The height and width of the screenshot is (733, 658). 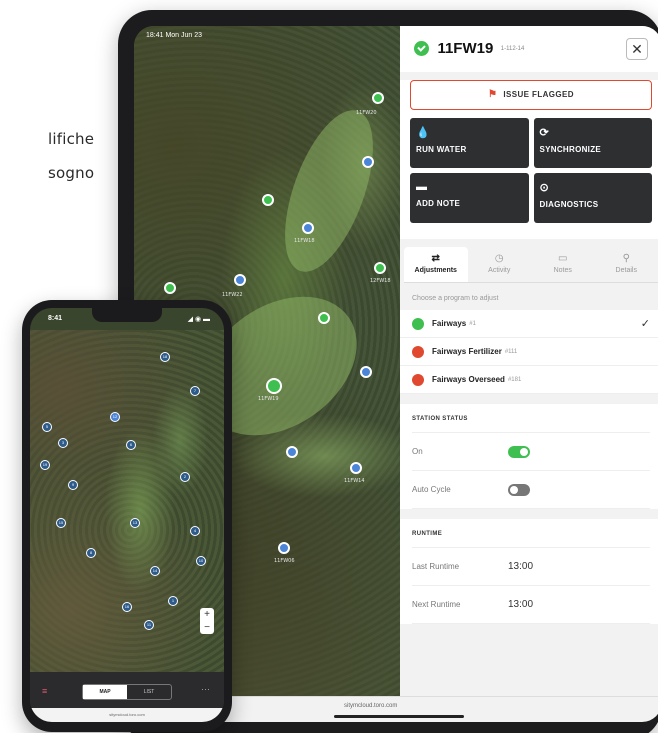 I want to click on program-number: #181, so click(x=514, y=379).